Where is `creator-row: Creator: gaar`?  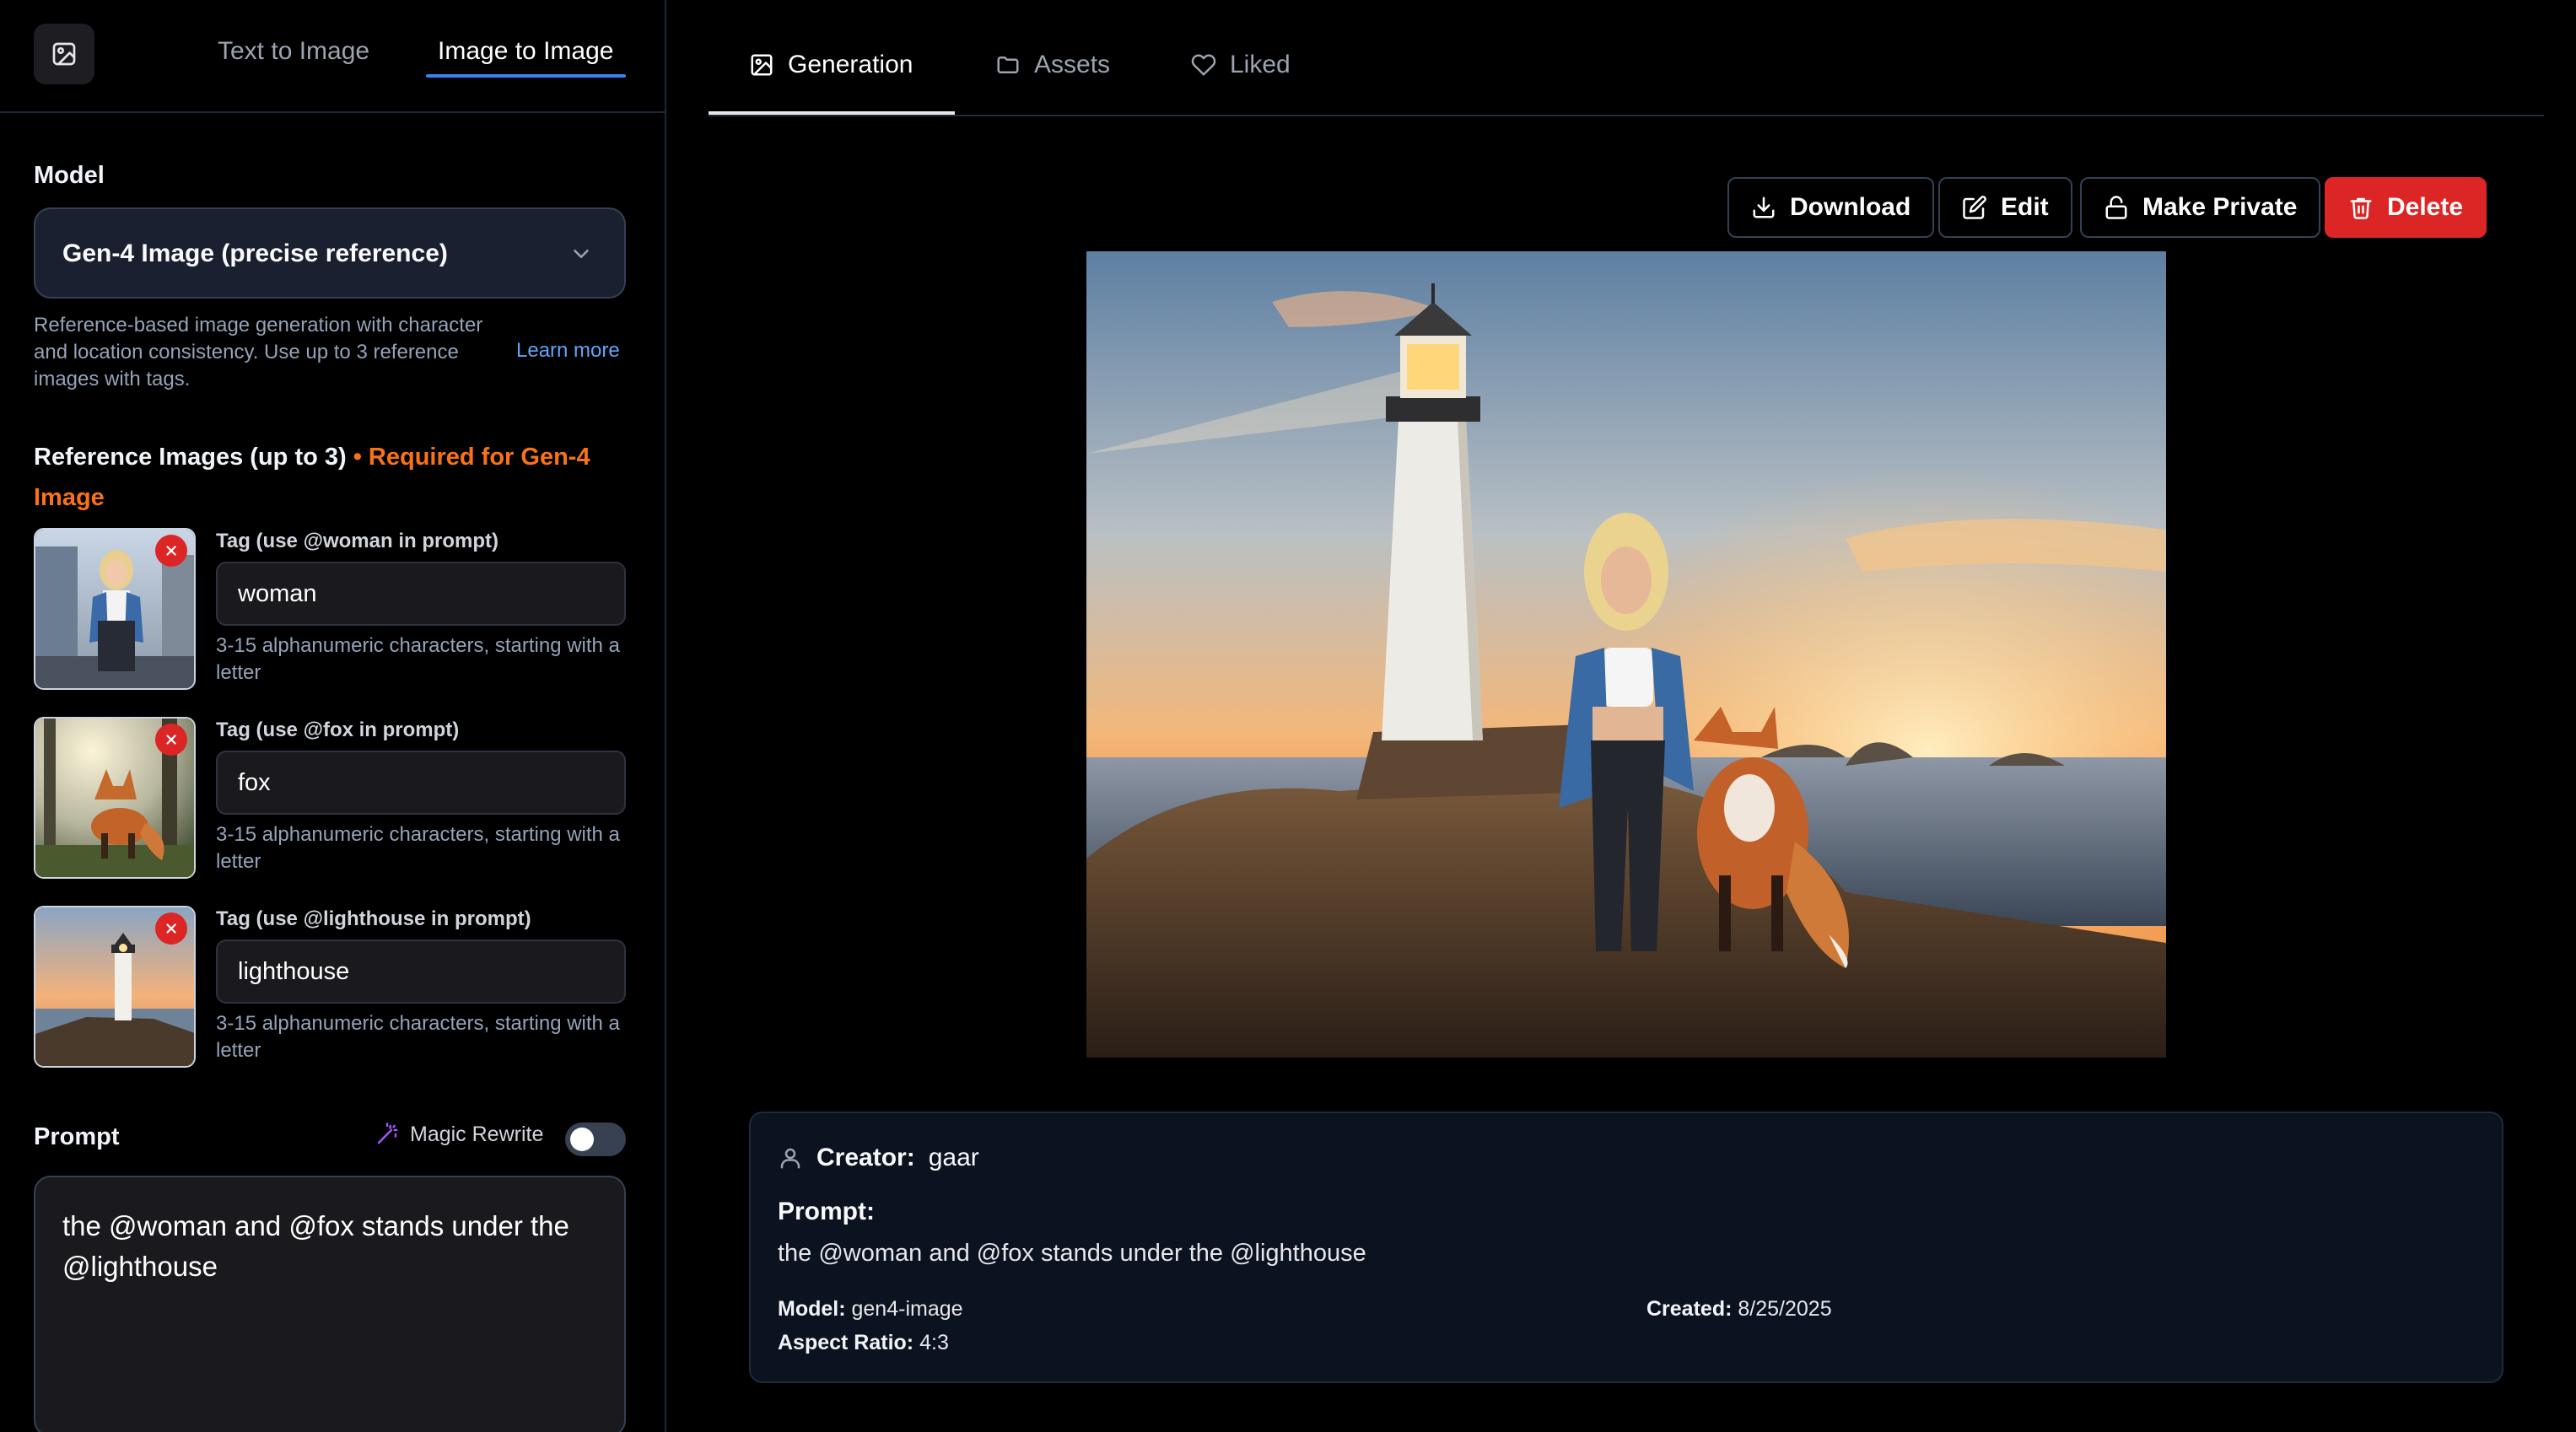
creator-row: Creator: gaar is located at coordinates (878, 1158).